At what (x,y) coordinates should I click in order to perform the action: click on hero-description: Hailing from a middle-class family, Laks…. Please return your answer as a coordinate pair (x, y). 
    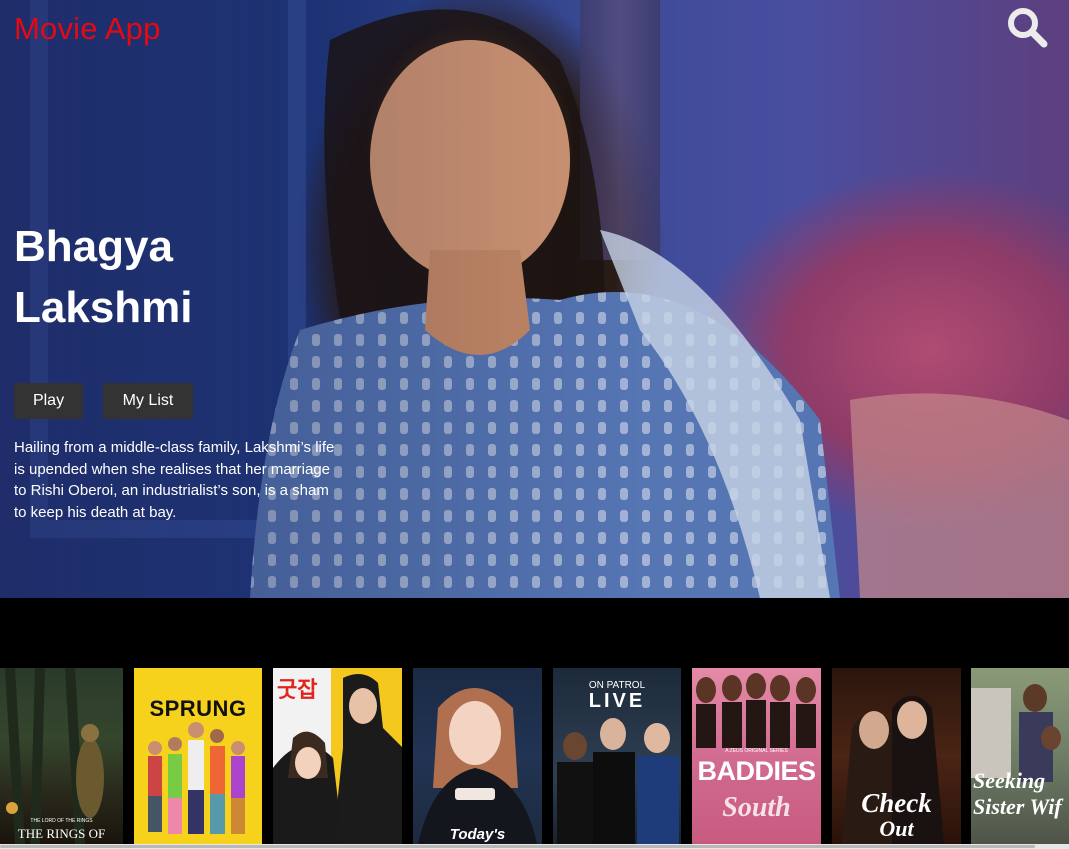
    Looking at the image, I should click on (174, 480).